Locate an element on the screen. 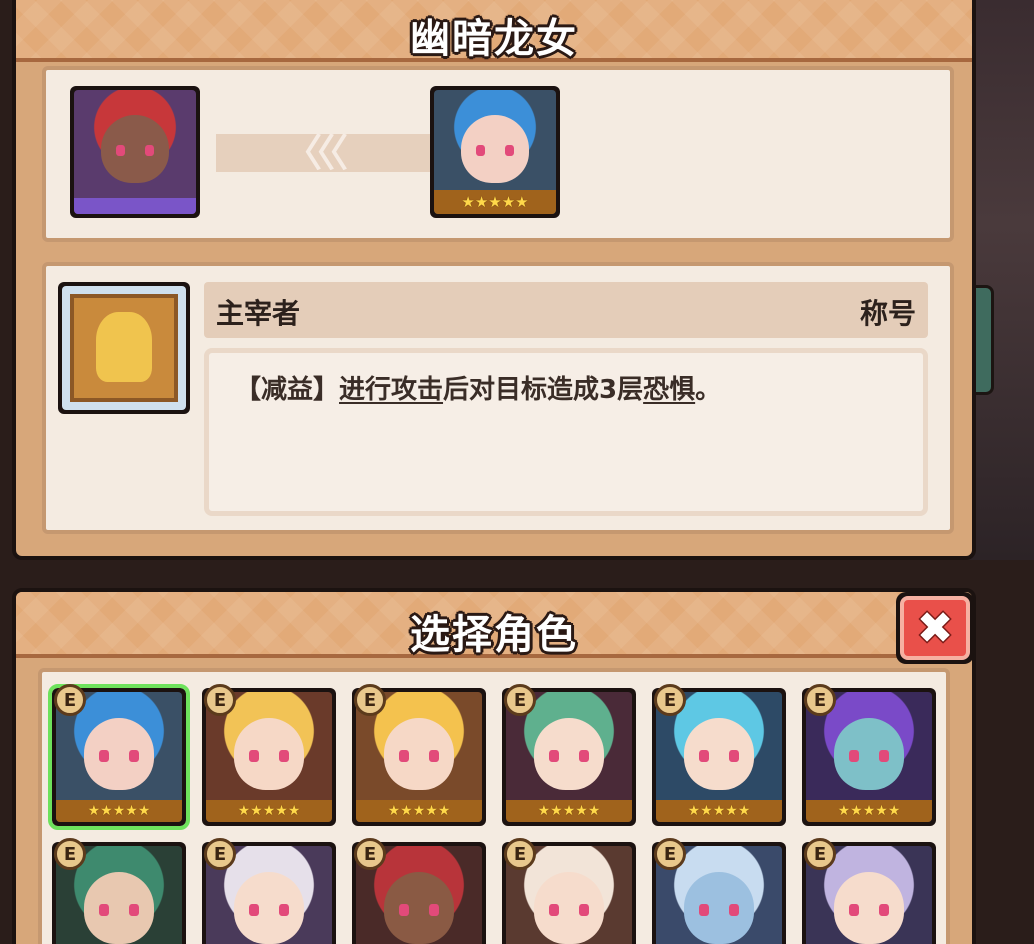  keyword-link-attack: 进行攻击 is located at coordinates (391, 390).